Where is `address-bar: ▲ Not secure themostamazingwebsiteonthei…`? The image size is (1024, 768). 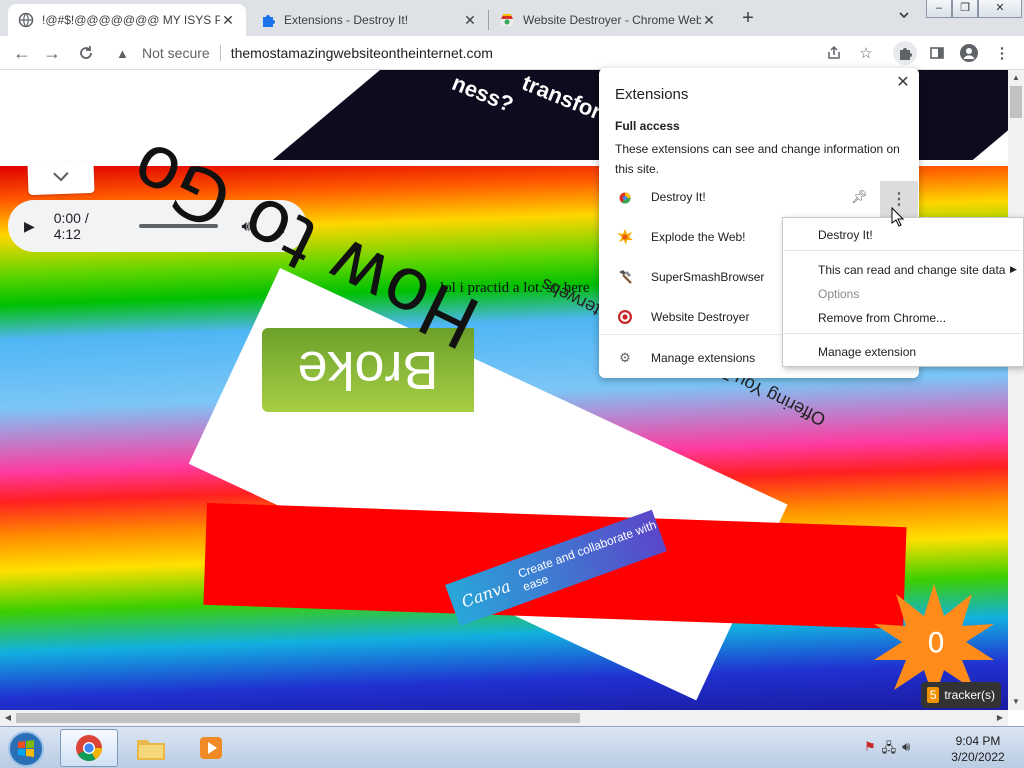
address-bar: ▲ Not secure themostamazingwebsiteonthei… is located at coordinates (481, 53).